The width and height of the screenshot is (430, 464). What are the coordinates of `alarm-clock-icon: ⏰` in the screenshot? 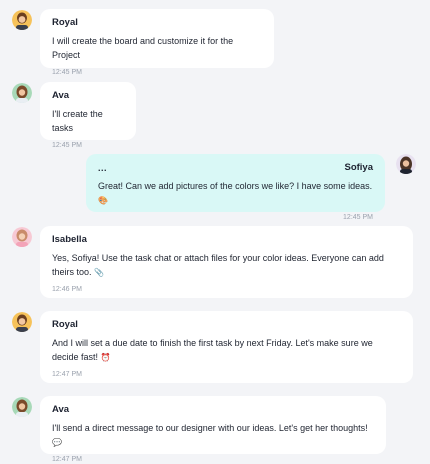 It's located at (105, 357).